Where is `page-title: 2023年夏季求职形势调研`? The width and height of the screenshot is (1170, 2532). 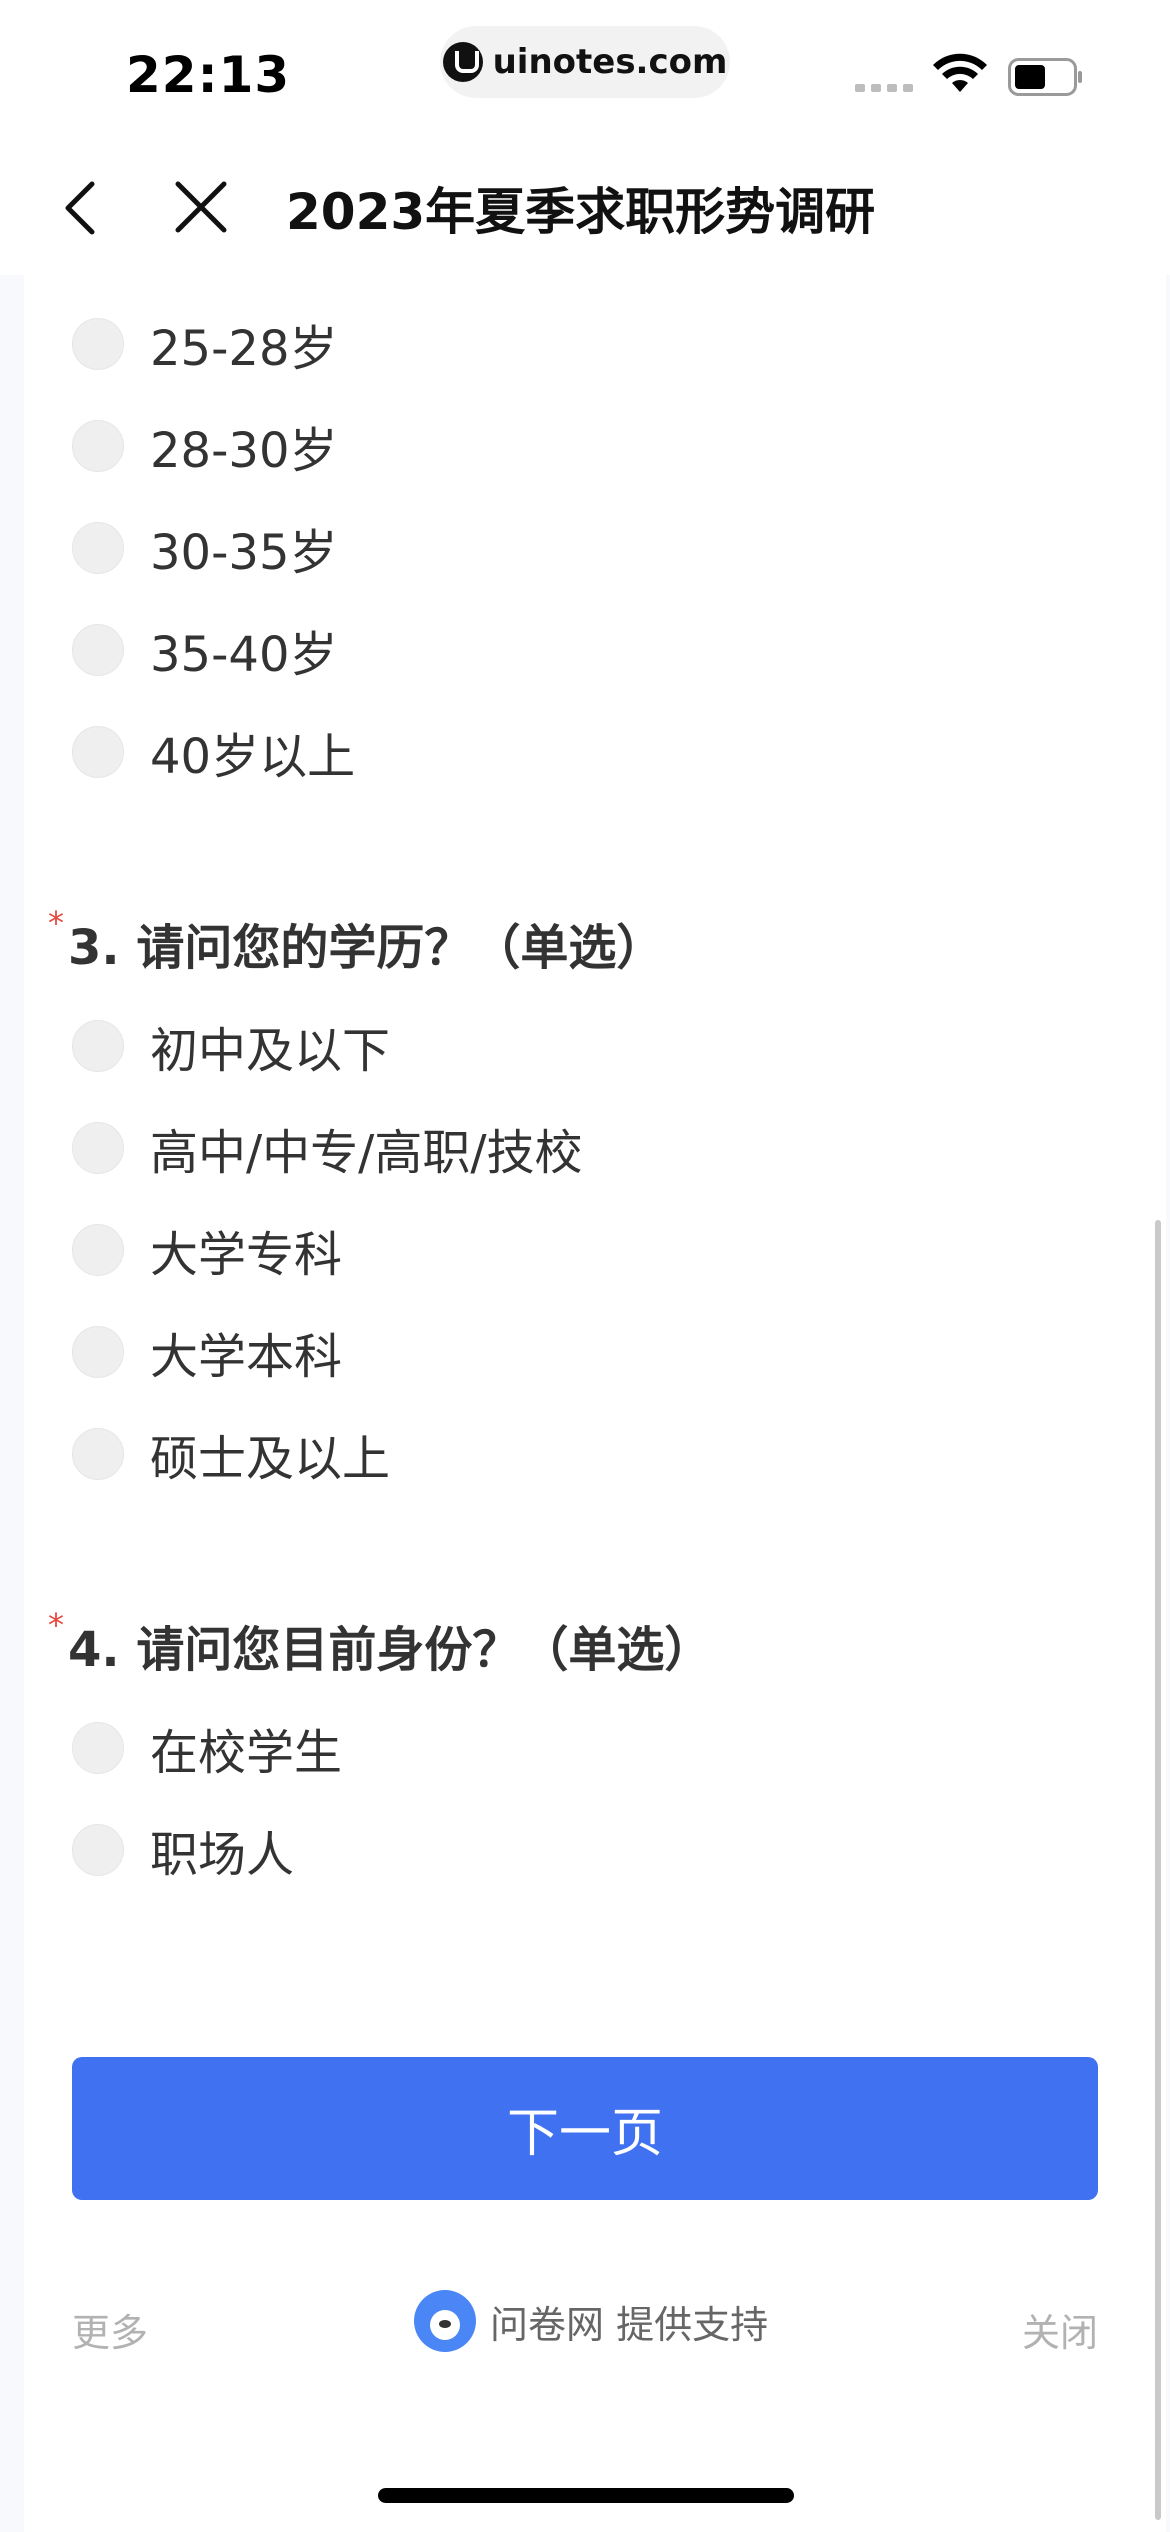 page-title: 2023年夏季求职形势调研 is located at coordinates (581, 212).